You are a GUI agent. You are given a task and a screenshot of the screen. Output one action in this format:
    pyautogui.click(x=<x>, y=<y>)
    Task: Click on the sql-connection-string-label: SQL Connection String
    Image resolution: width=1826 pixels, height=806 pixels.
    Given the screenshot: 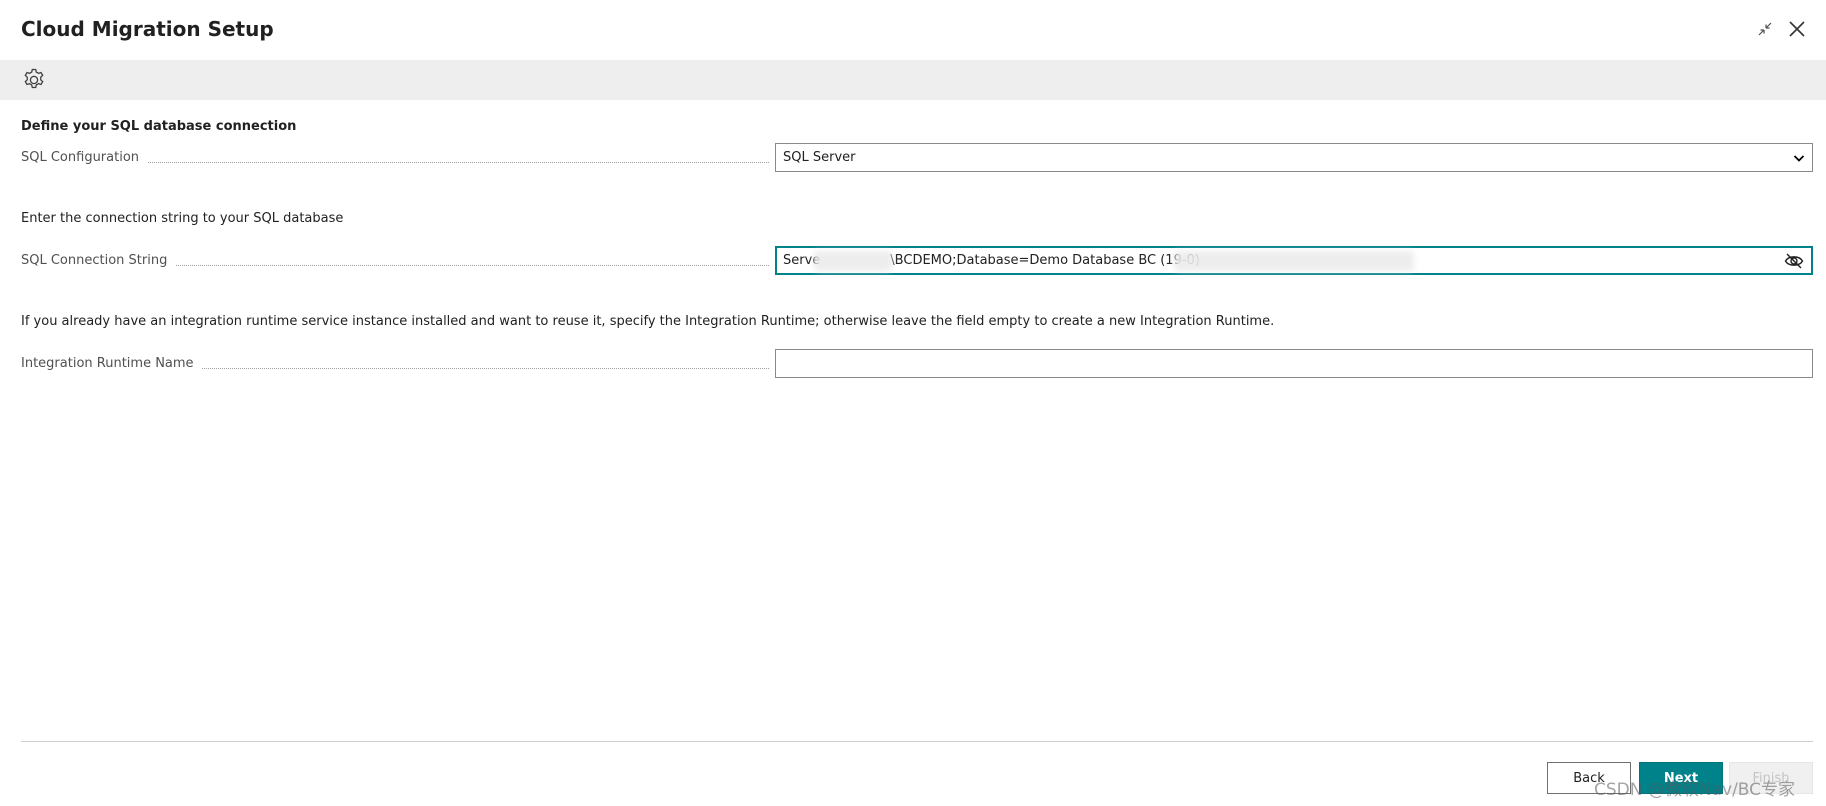 What is the action you would take?
    pyautogui.click(x=98, y=260)
    